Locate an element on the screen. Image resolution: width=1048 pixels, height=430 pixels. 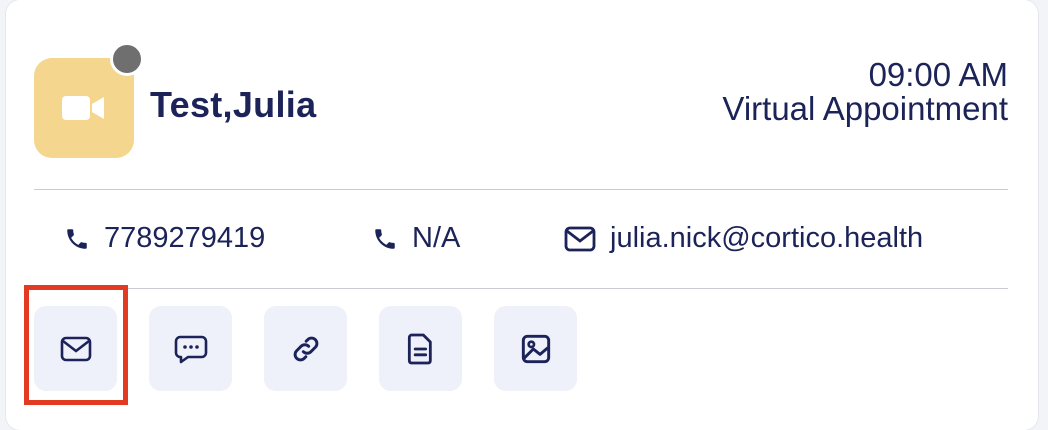
image-icon is located at coordinates (535, 348).